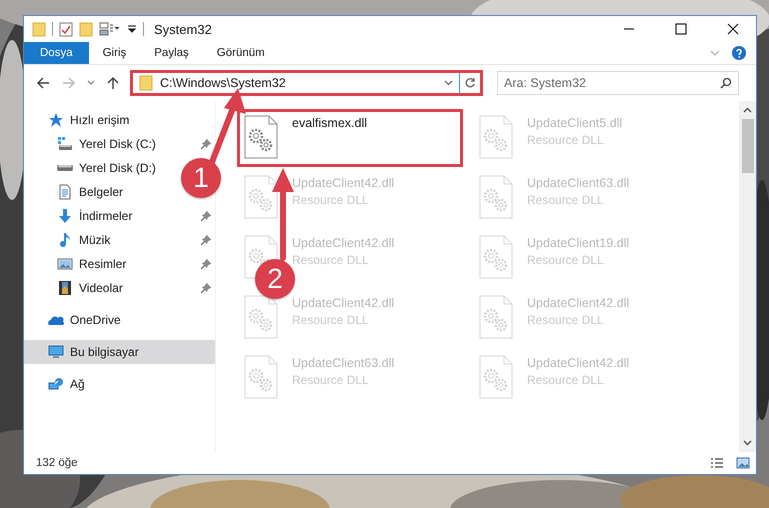 Image resolution: width=769 pixels, height=508 pixels. Describe the element at coordinates (80, 216) in the screenshot. I see `nav-item: İndirmeler` at that location.